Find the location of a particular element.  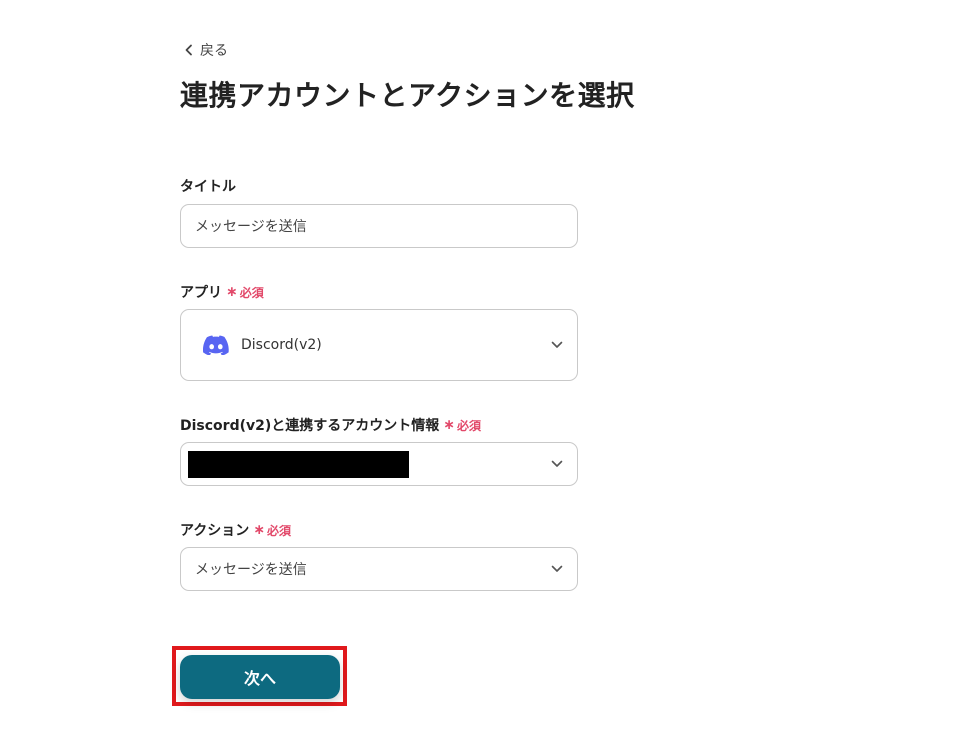

title-label-text: タイトル is located at coordinates (208, 187).